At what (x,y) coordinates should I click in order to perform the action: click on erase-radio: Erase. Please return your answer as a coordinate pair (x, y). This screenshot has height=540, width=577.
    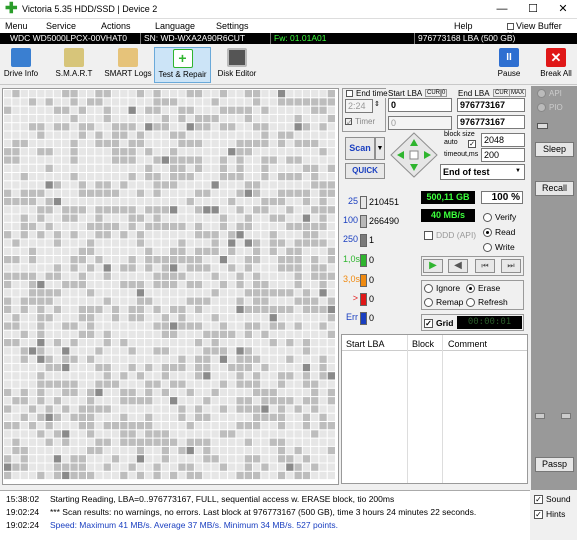
    Looking at the image, I should click on (483, 288).